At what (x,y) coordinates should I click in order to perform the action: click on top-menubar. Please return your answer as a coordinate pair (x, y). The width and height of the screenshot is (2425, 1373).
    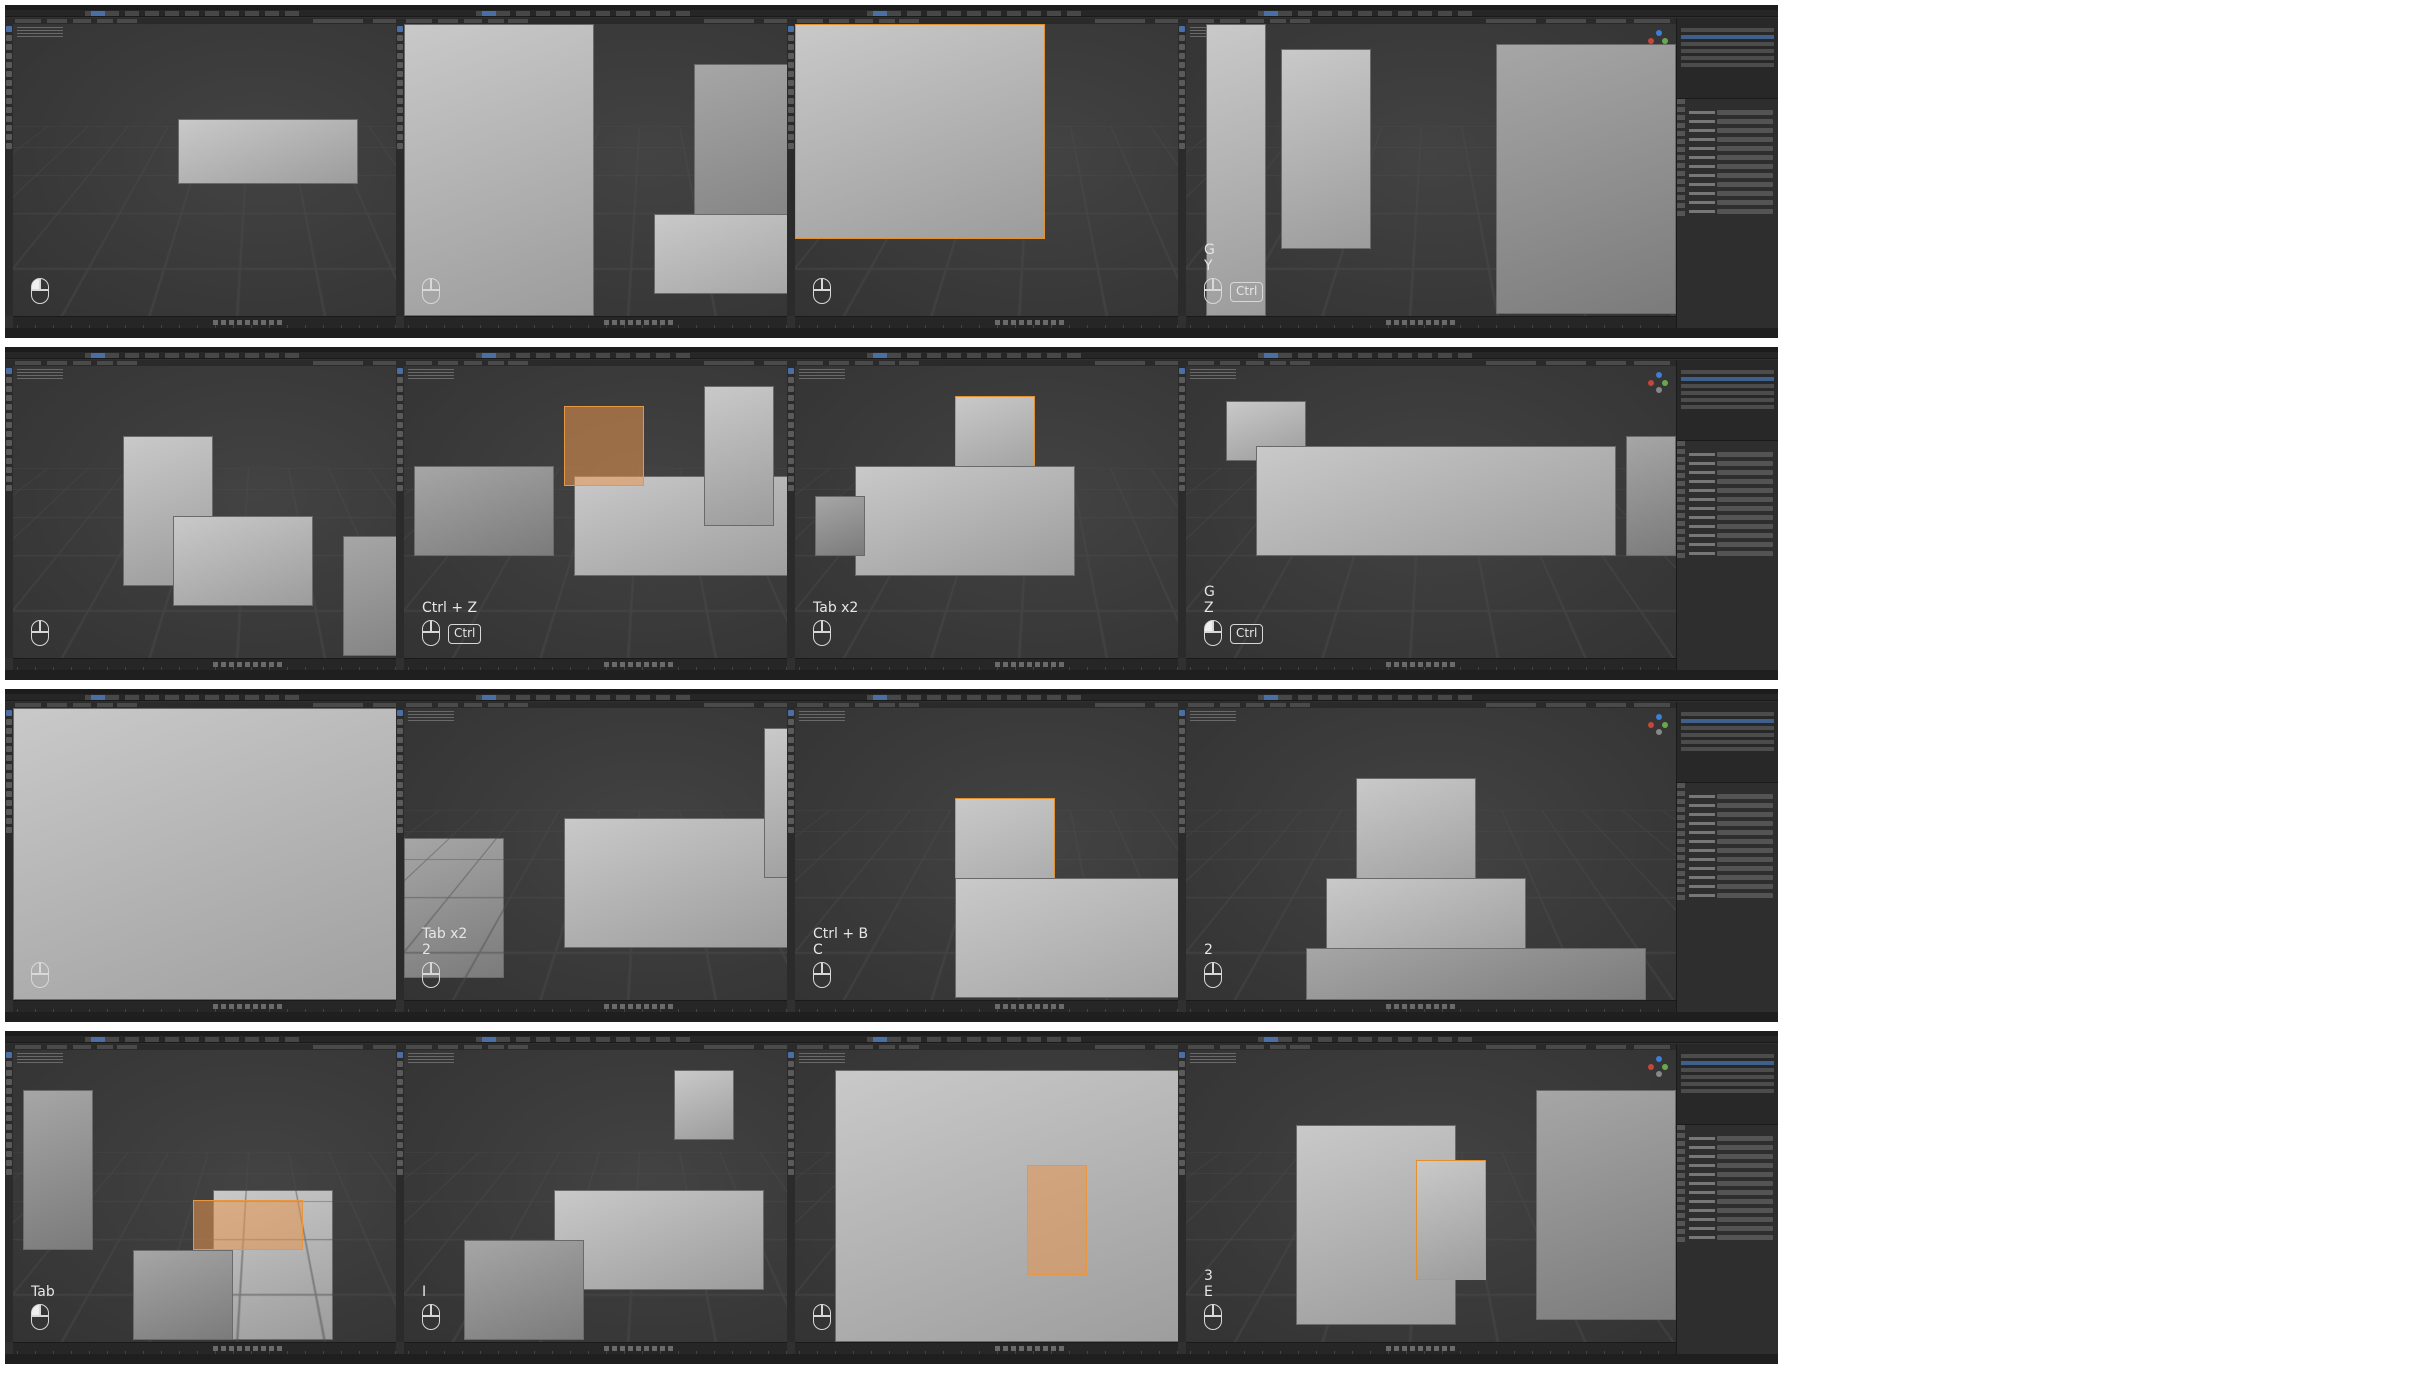
    Looking at the image, I should click on (1478, 13).